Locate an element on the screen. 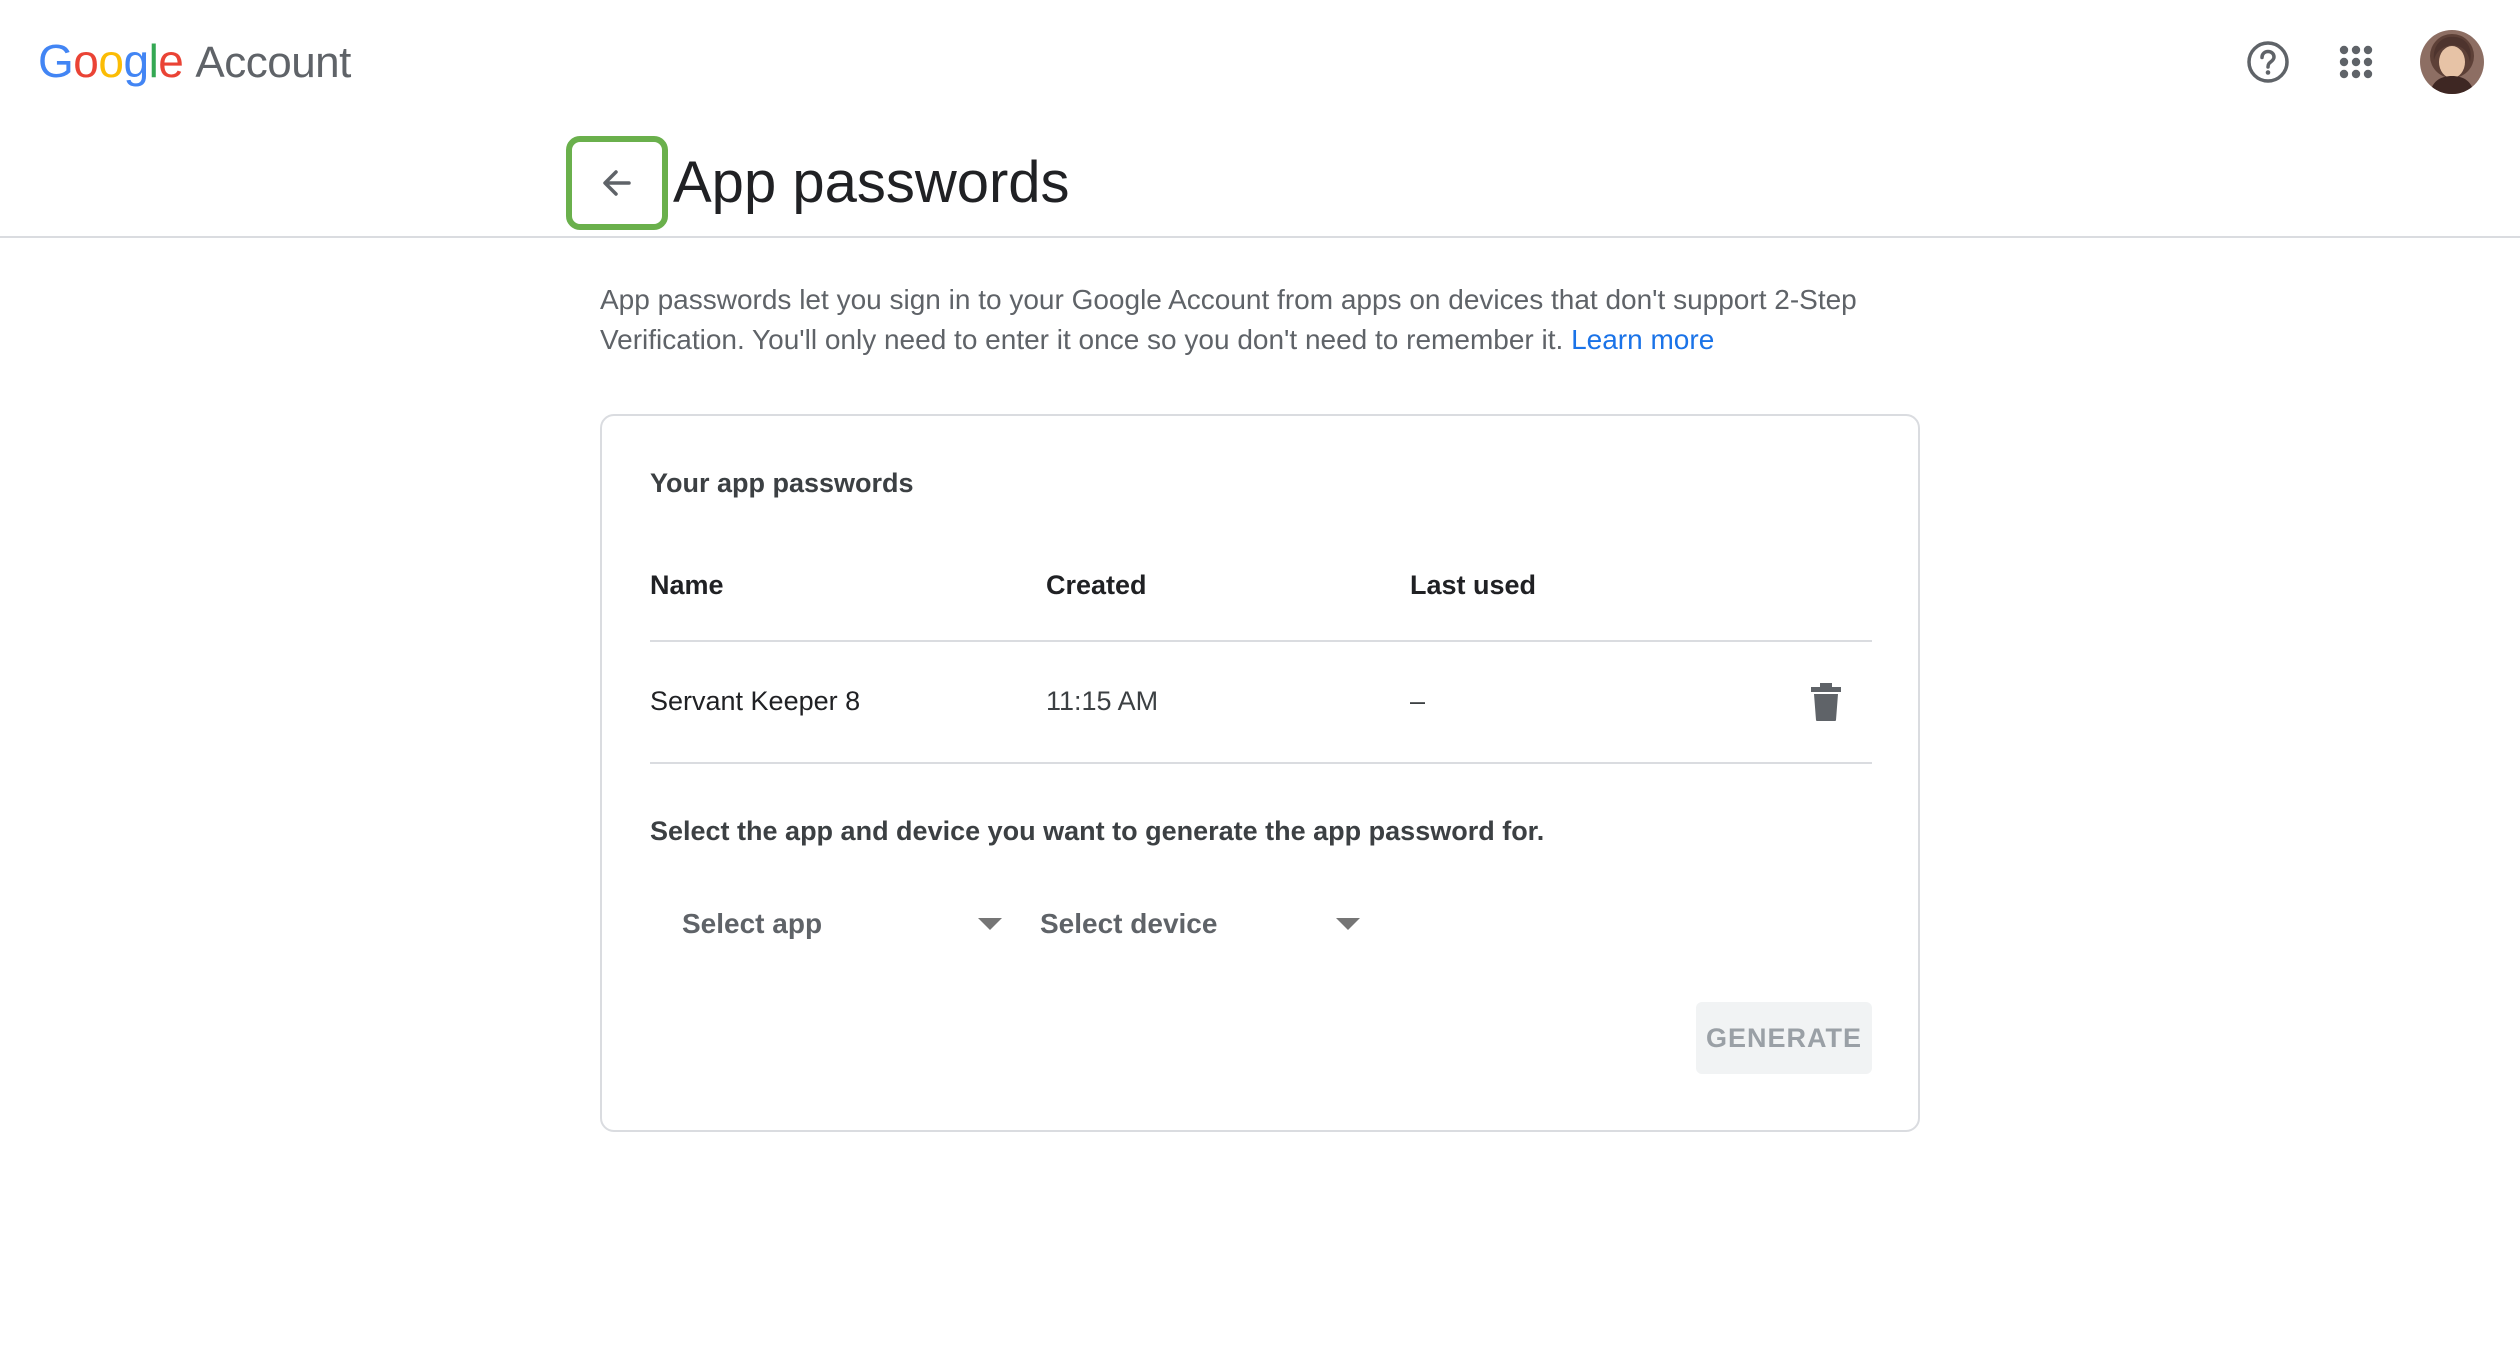 The width and height of the screenshot is (2520, 1366). select-app-label: Select app is located at coordinates (752, 923).